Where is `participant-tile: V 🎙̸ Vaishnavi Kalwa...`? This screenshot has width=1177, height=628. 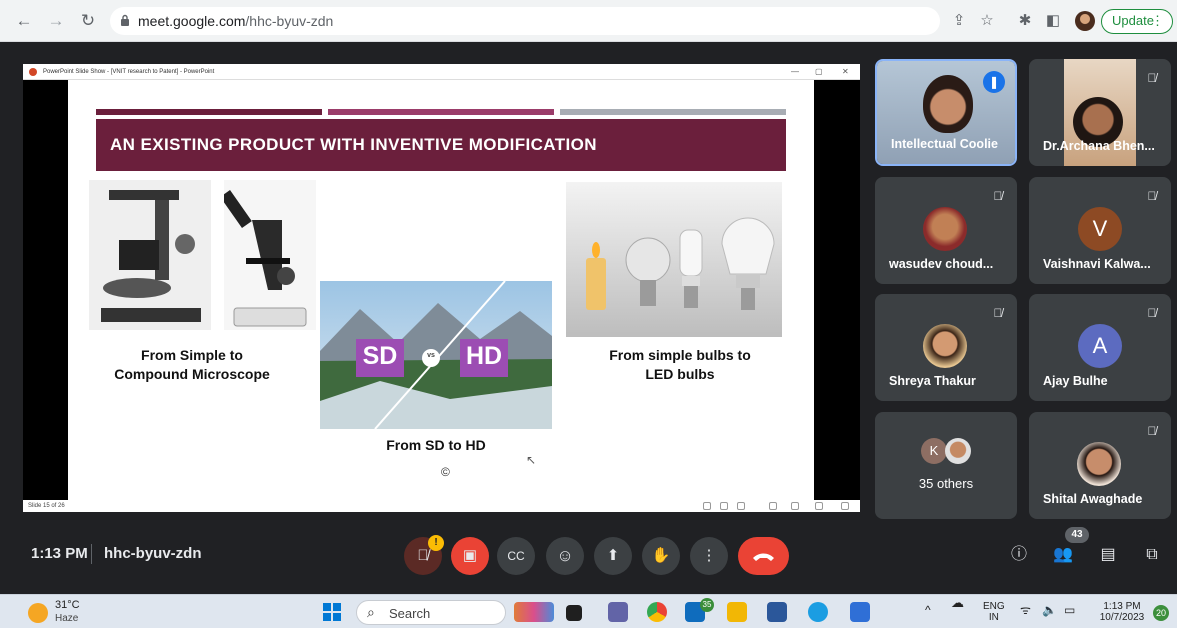
participant-tile: V 🎙̸ Vaishnavi Kalwa... is located at coordinates (1100, 230).